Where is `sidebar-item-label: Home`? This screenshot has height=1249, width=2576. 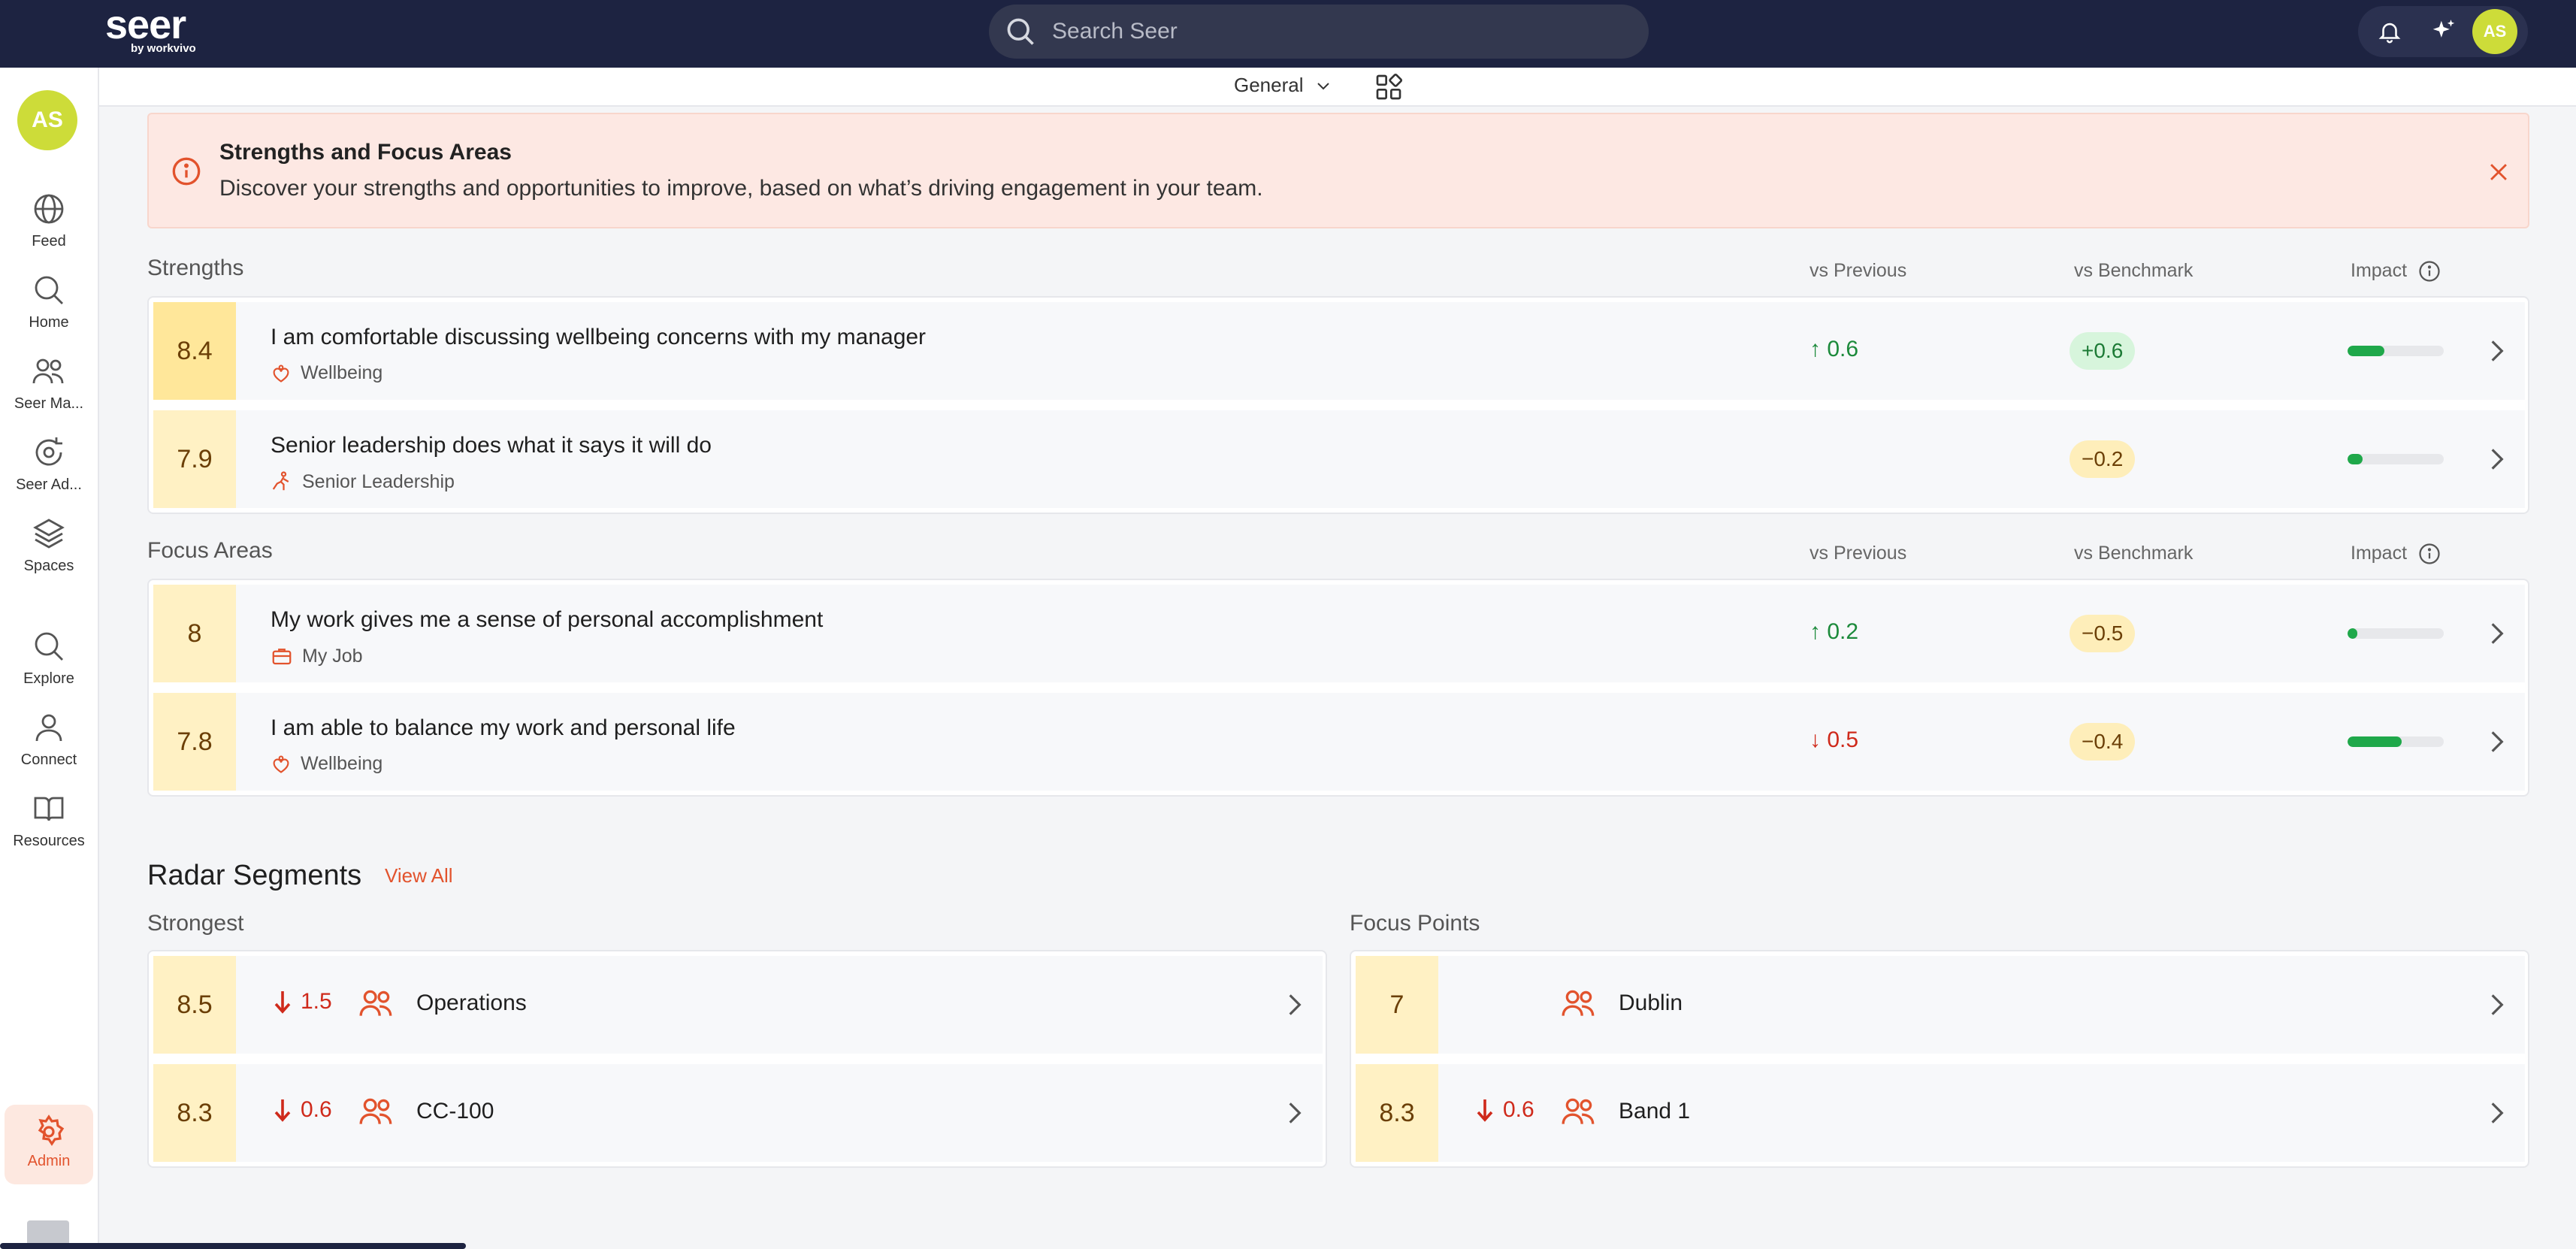 sidebar-item-label: Home is located at coordinates (49, 322).